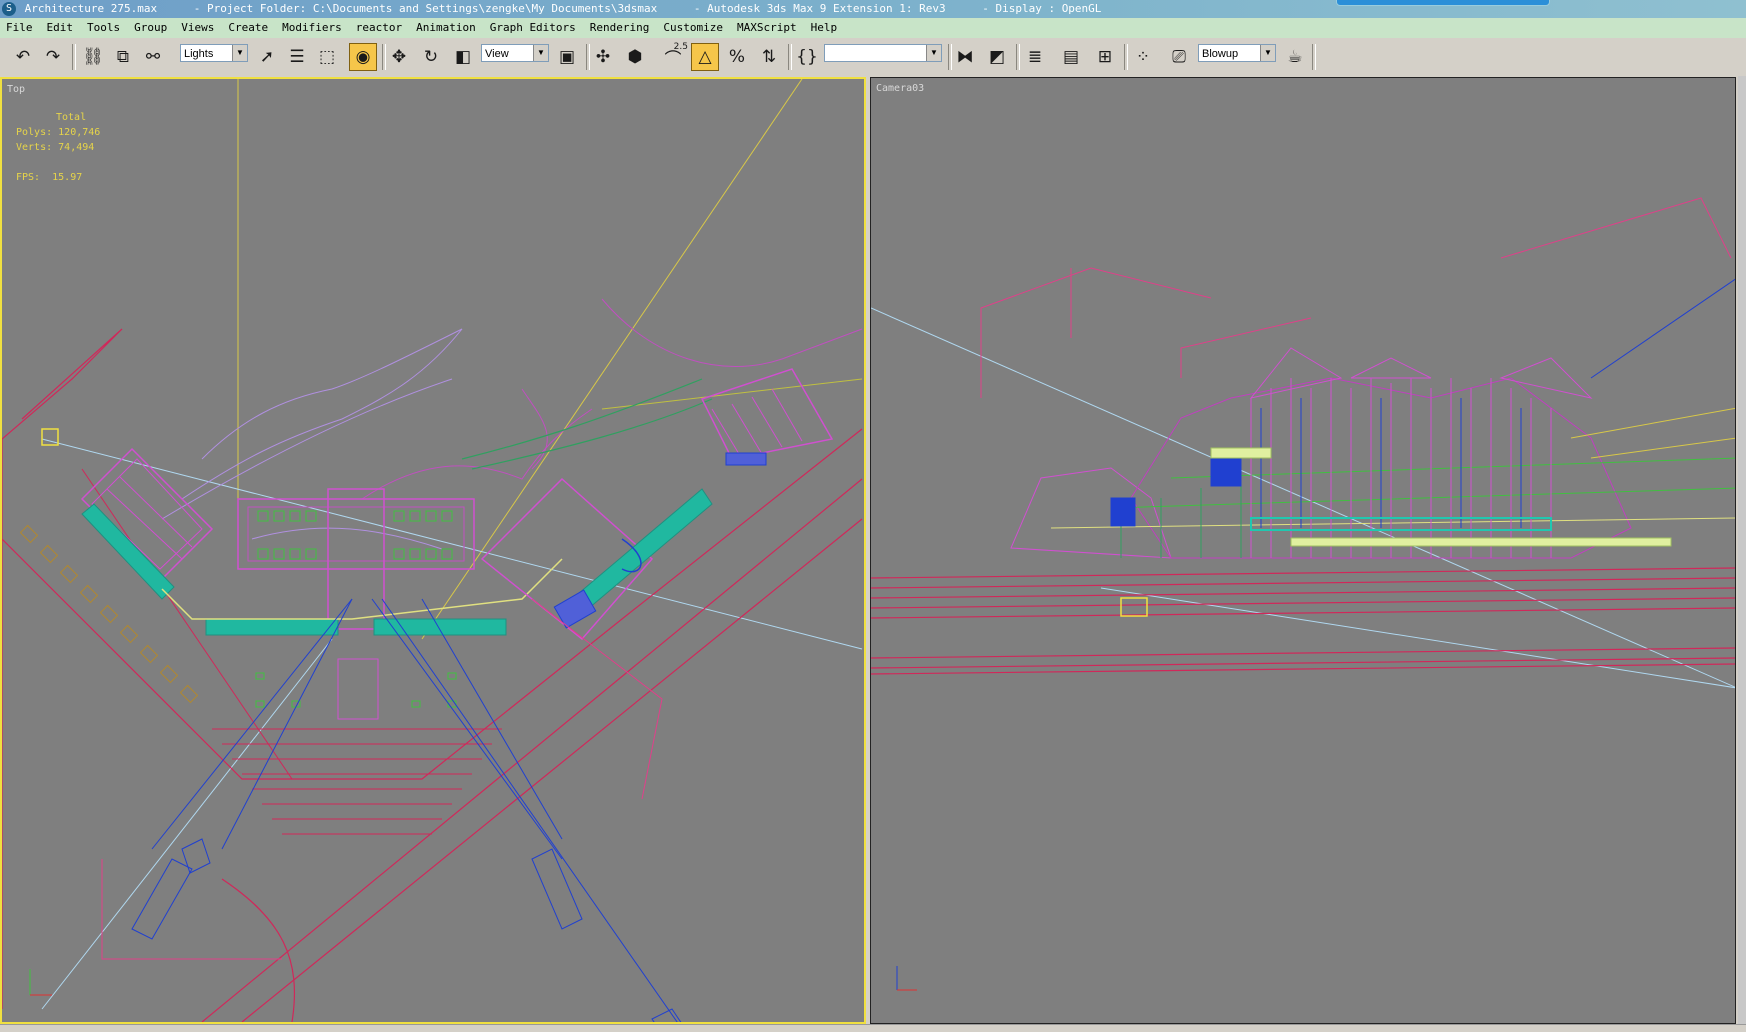 The image size is (1746, 1032). What do you see at coordinates (1179, 57) in the screenshot?
I see `render-scene-icon: ⎚` at bounding box center [1179, 57].